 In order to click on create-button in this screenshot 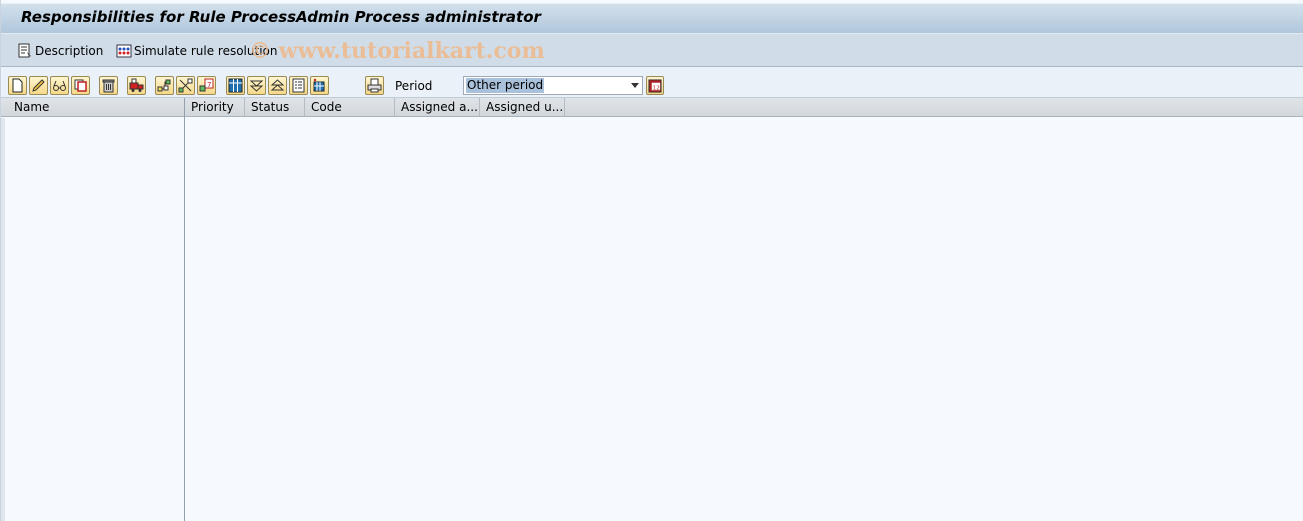, I will do `click(17, 85)`.